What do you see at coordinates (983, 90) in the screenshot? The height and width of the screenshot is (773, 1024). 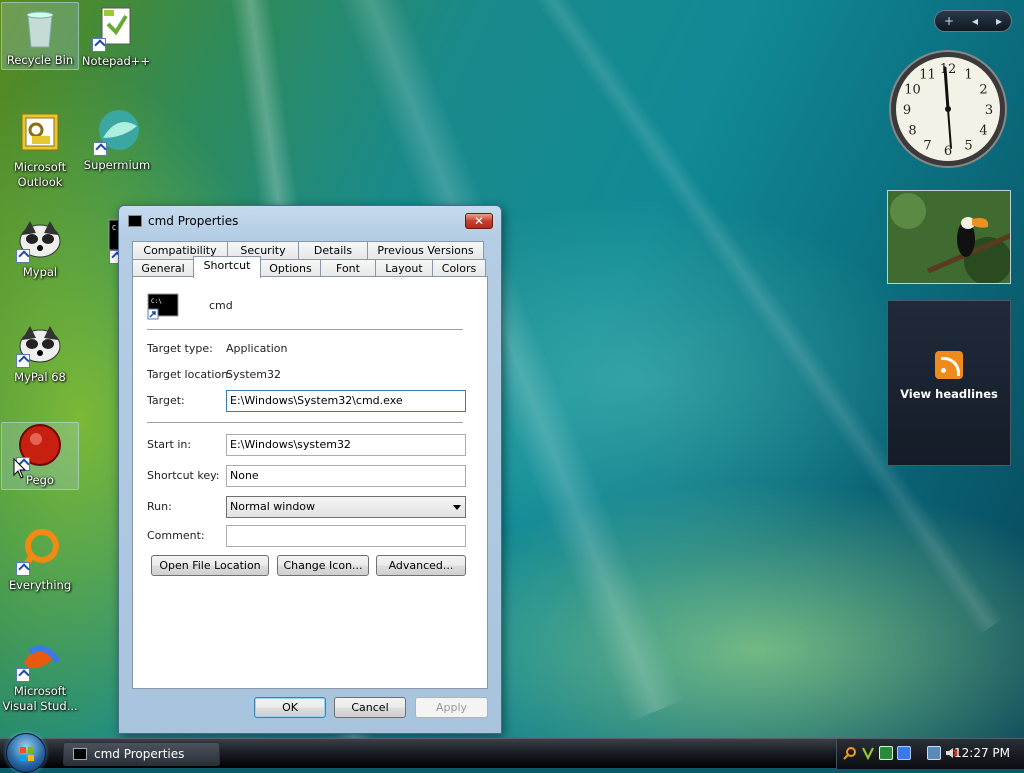 I see `clock-numeral: 2` at bounding box center [983, 90].